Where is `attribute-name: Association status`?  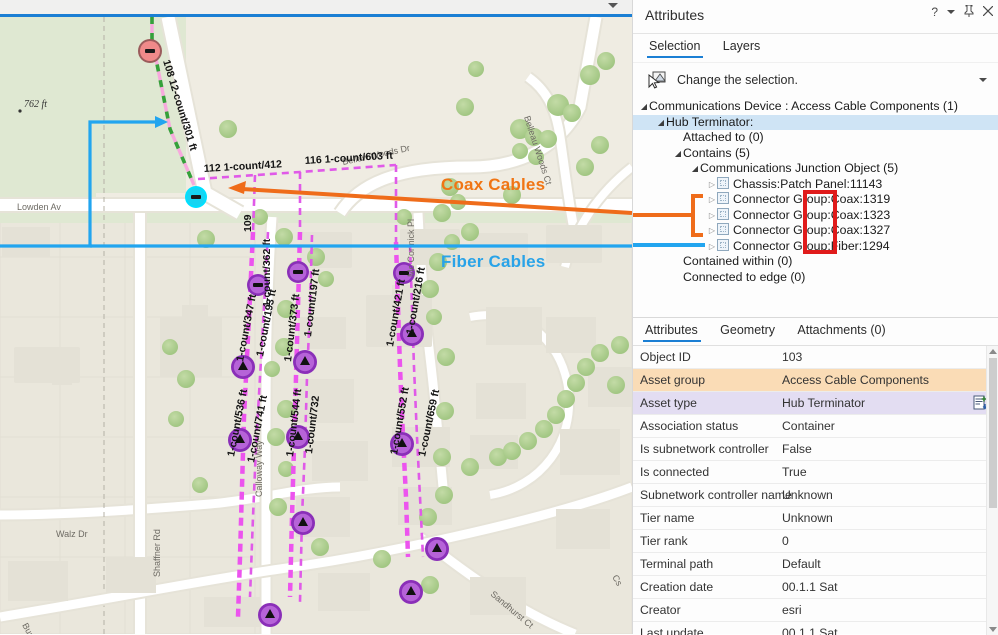
attribute-name: Association status is located at coordinates (689, 426).